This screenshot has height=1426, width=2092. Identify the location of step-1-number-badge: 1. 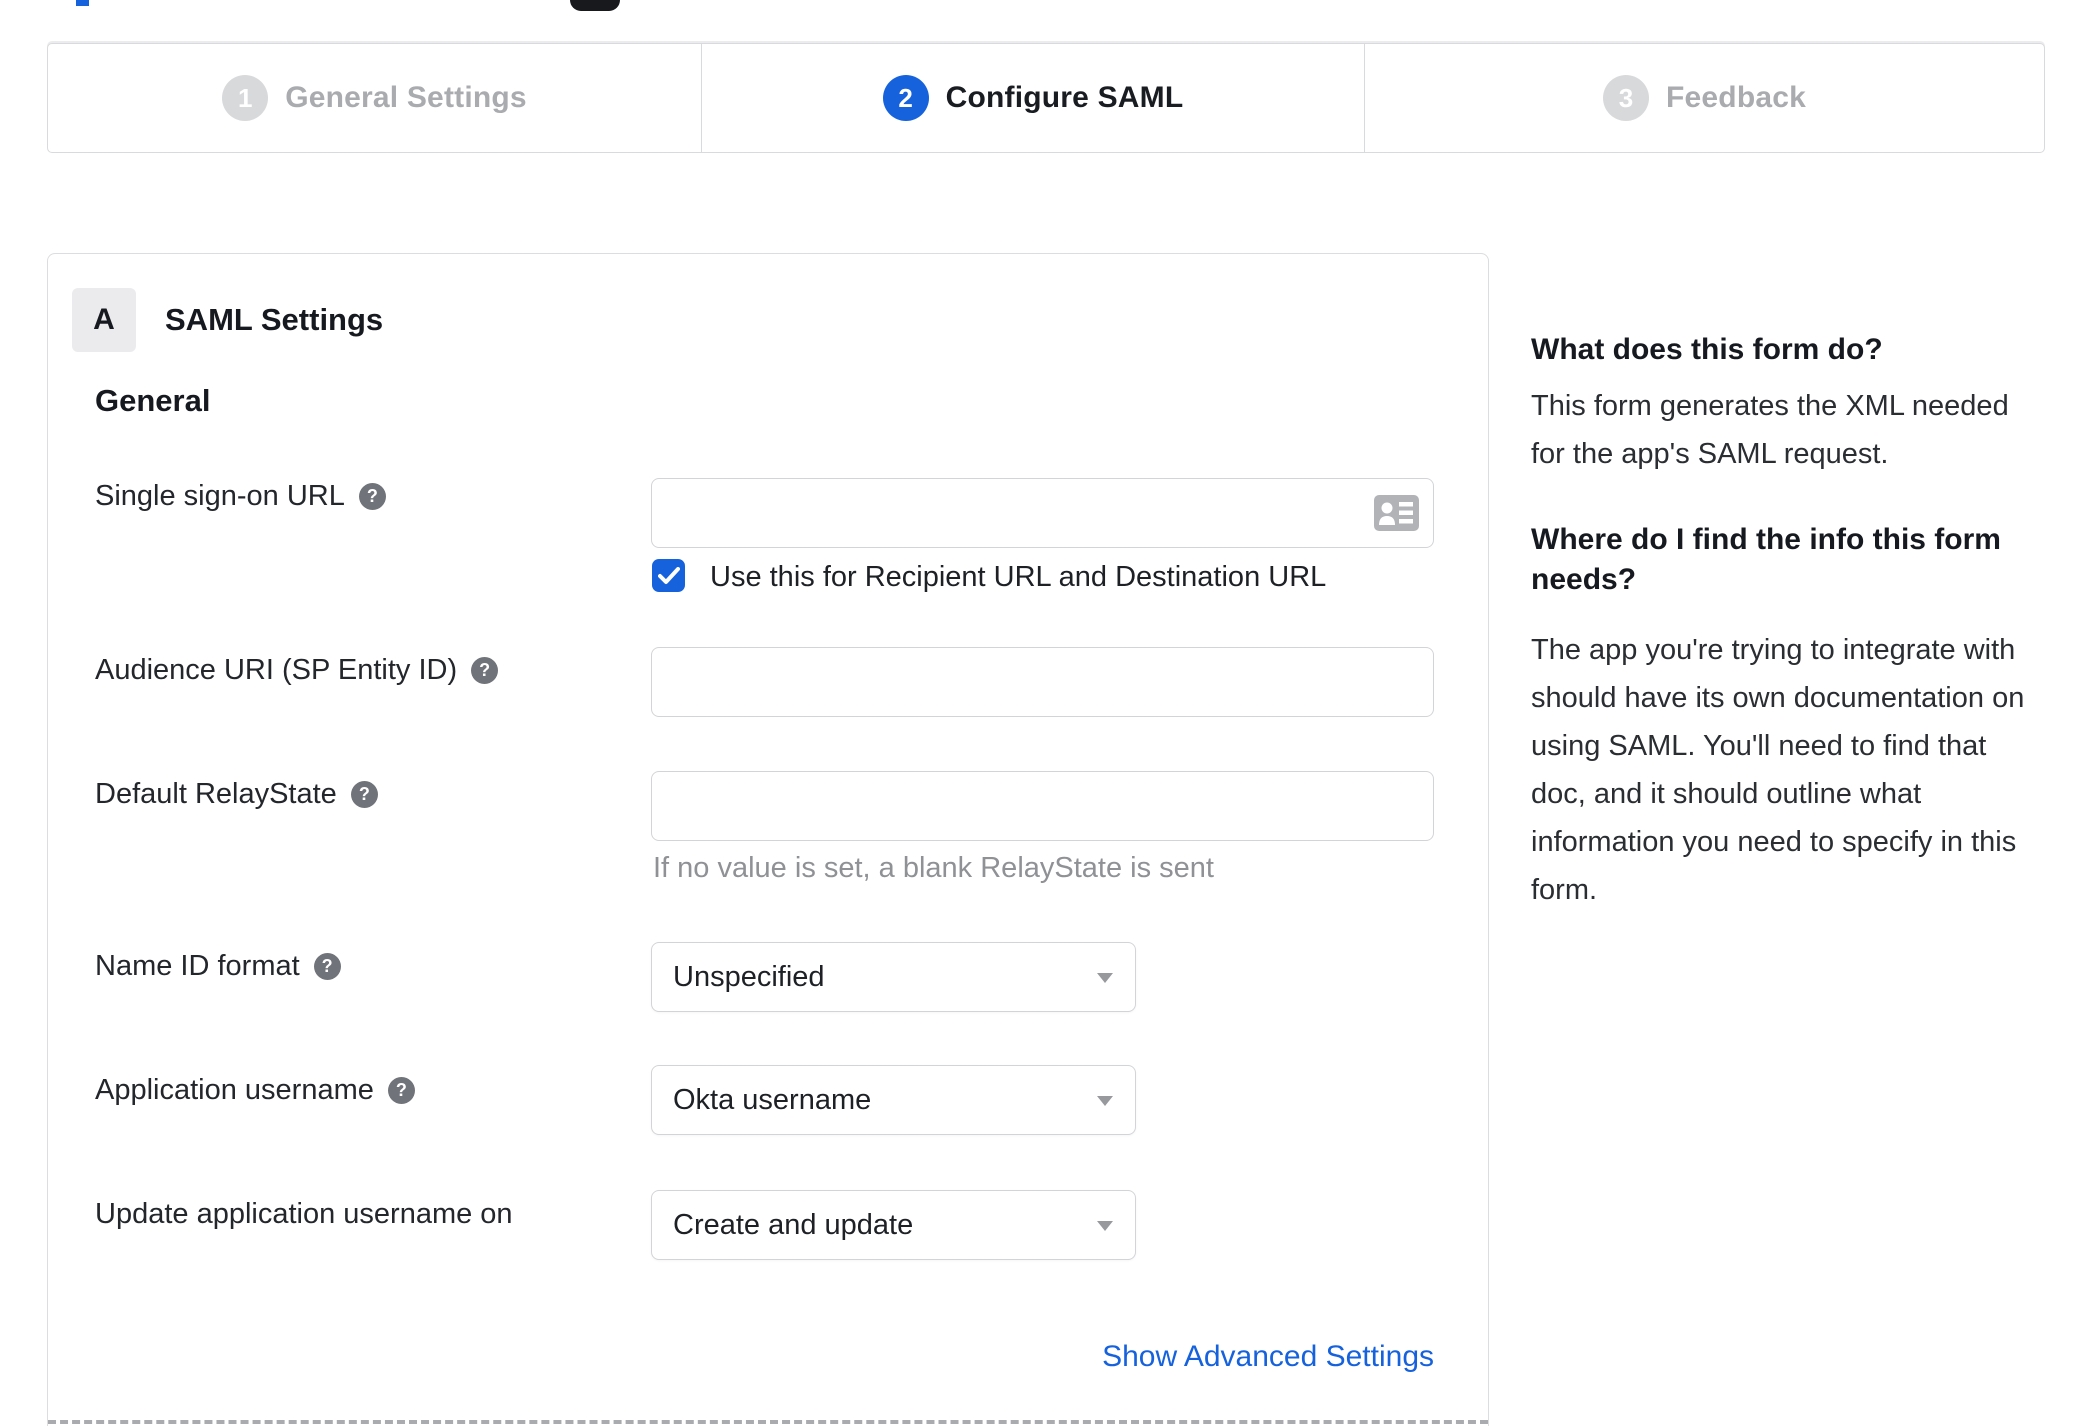
(245, 98).